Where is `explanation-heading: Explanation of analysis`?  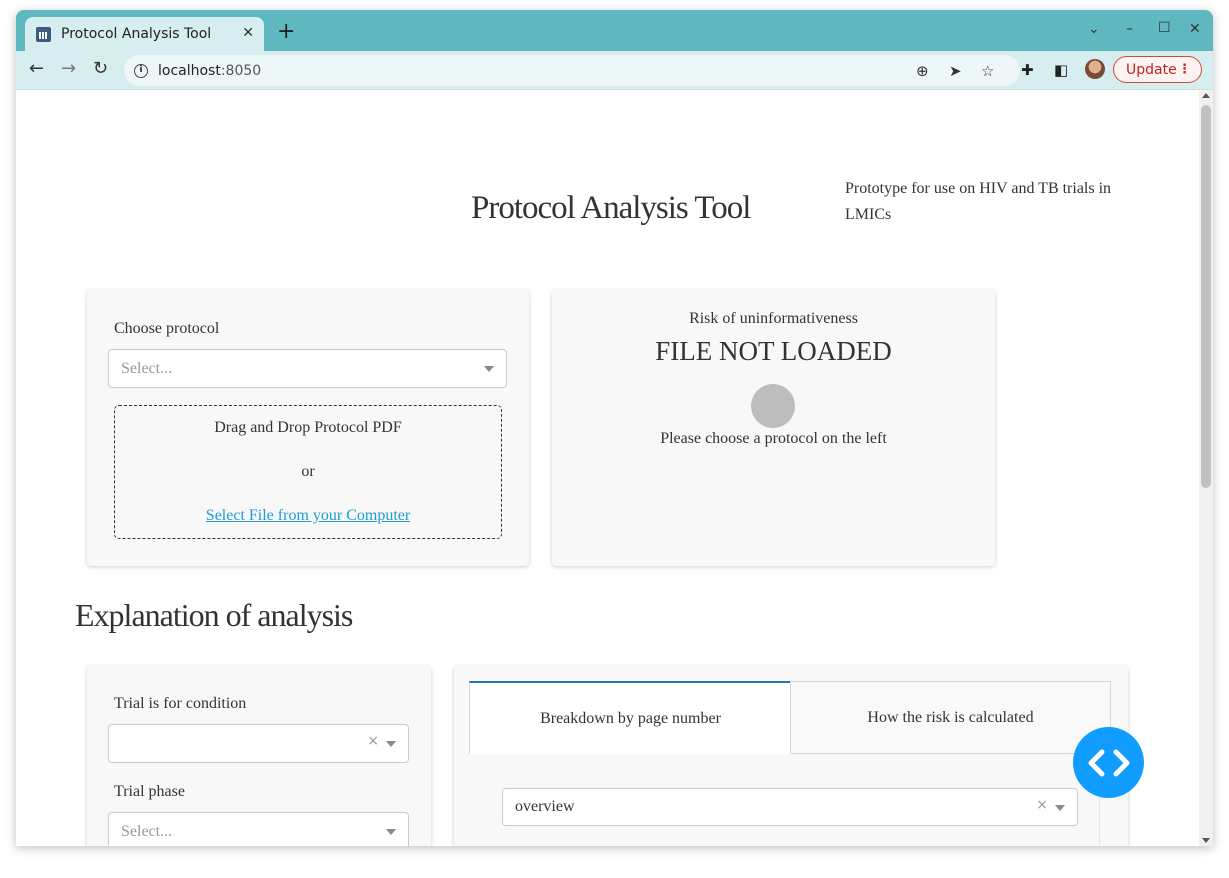 explanation-heading: Explanation of analysis is located at coordinates (214, 615).